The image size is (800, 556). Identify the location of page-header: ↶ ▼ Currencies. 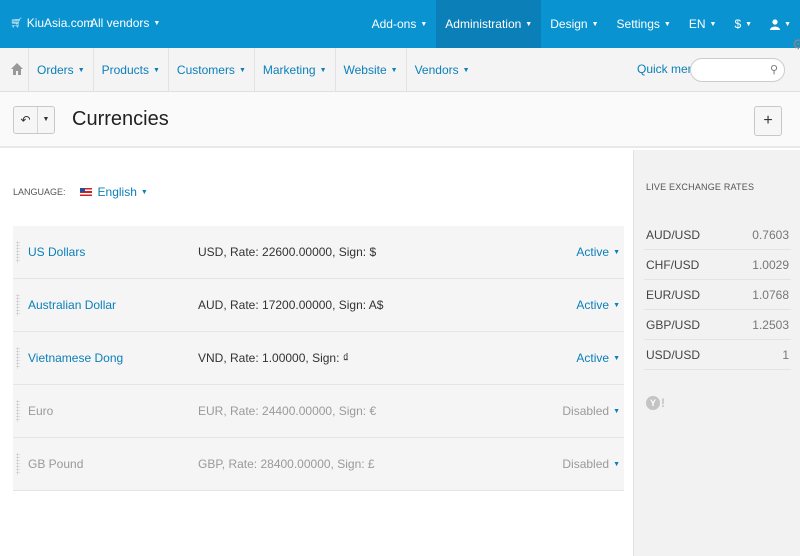
(400, 120).